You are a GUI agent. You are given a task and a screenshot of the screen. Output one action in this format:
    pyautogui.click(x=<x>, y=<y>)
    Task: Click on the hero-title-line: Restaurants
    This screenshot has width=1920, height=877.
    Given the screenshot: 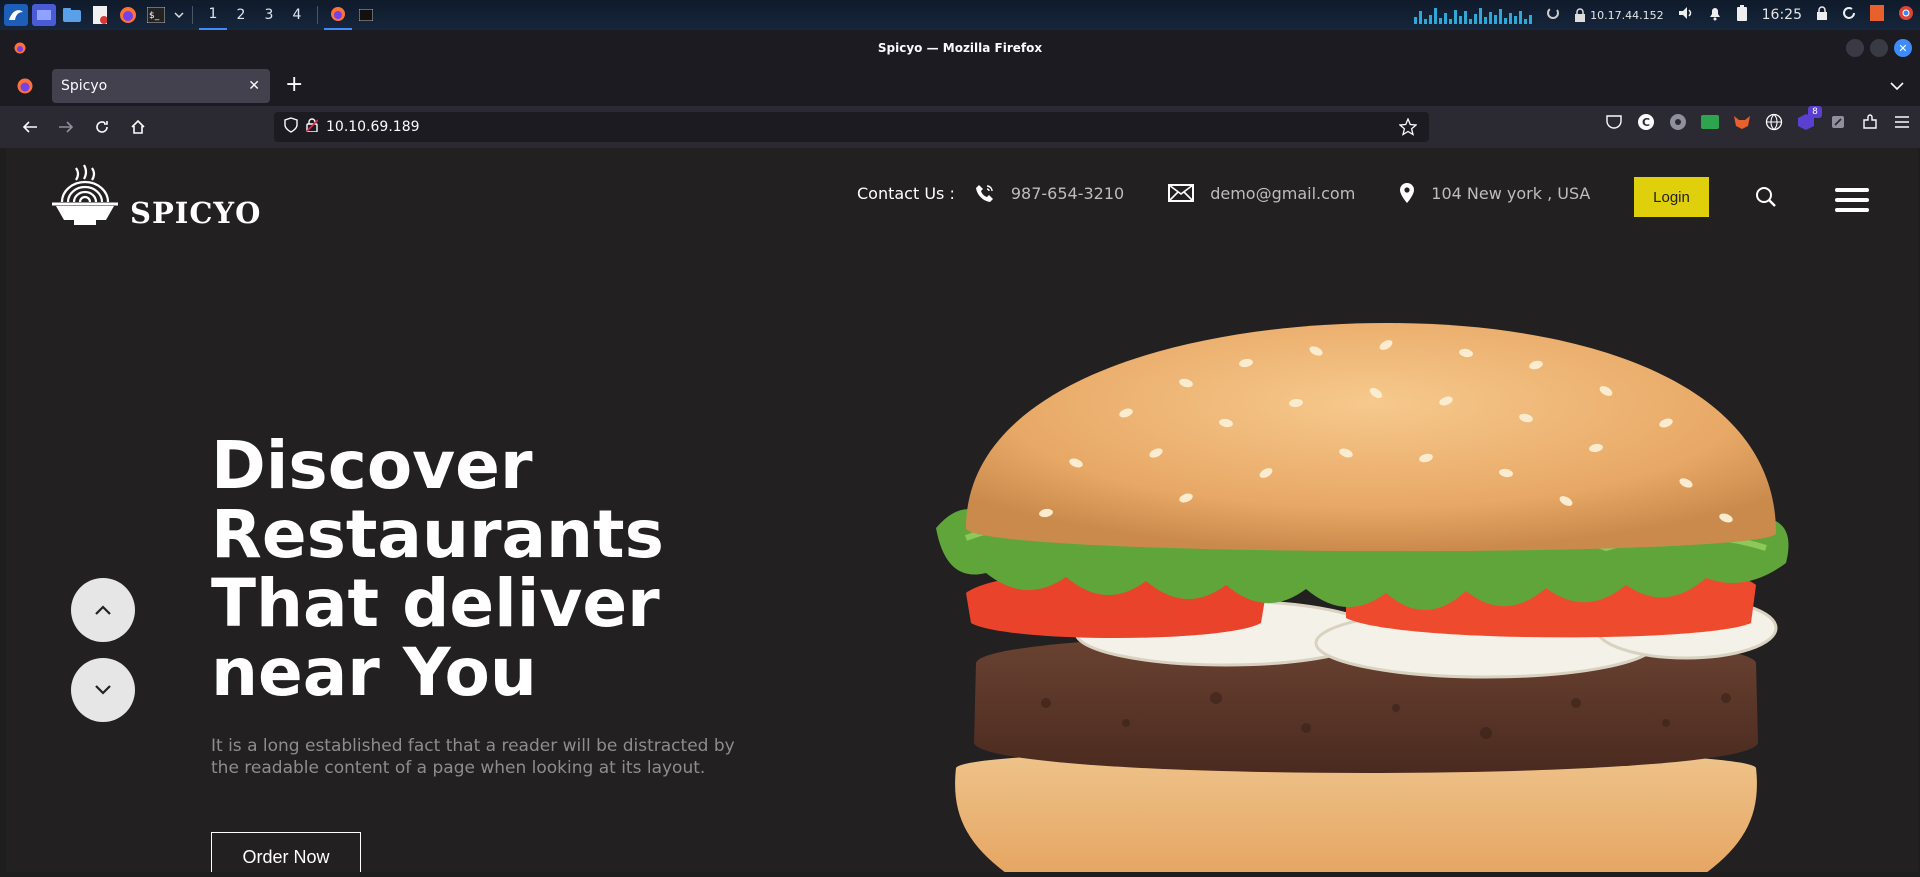 What is the action you would take?
    pyautogui.click(x=437, y=534)
    